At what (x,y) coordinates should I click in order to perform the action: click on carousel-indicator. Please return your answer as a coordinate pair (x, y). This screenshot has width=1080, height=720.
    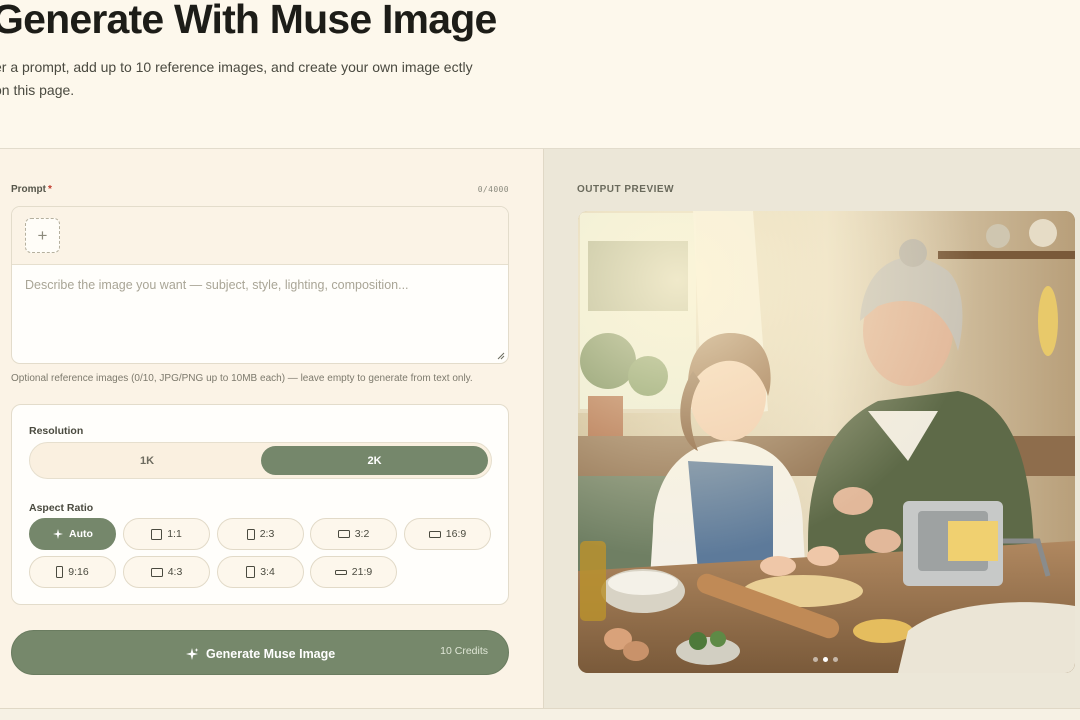
    Looking at the image, I should click on (825, 659).